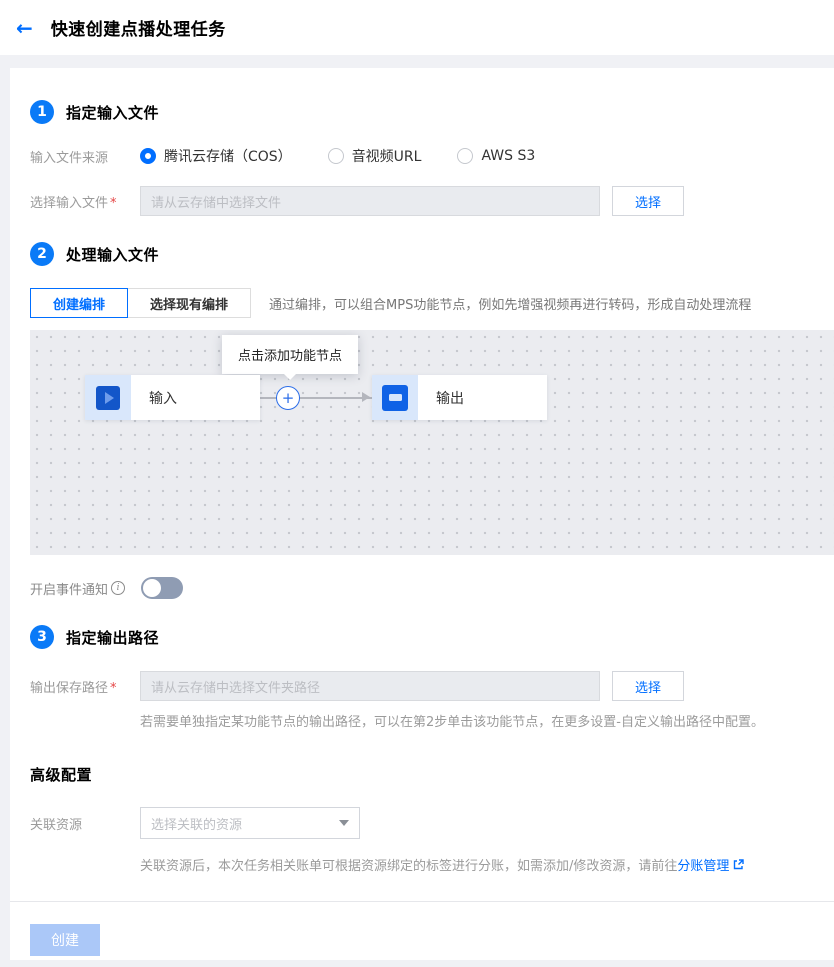 Image resolution: width=834 pixels, height=967 pixels. Describe the element at coordinates (432, 823) in the screenshot. I see `linked-resource-row: 关联资源 选择关联的资源` at that location.